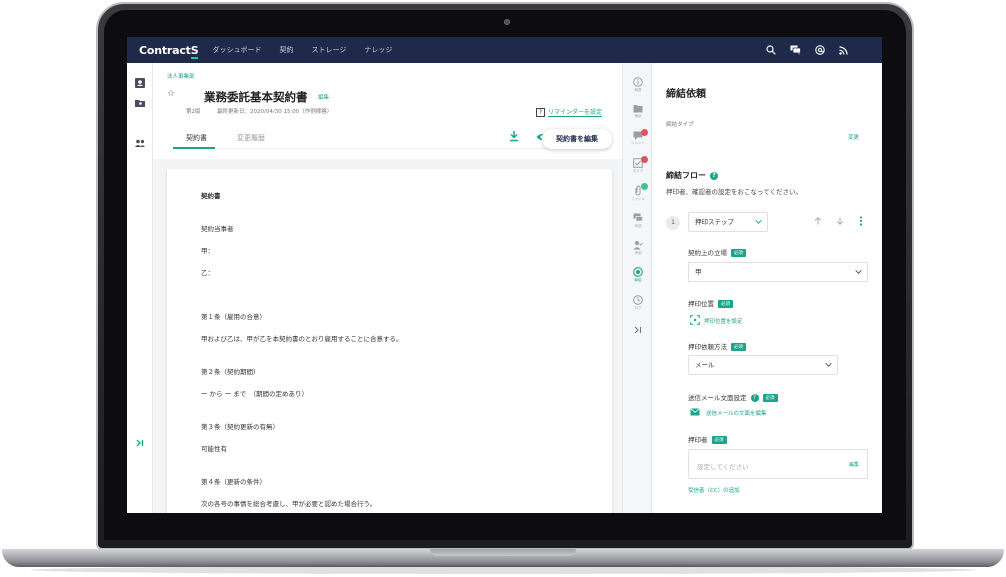  What do you see at coordinates (771, 50) in the screenshot?
I see `search-icon` at bounding box center [771, 50].